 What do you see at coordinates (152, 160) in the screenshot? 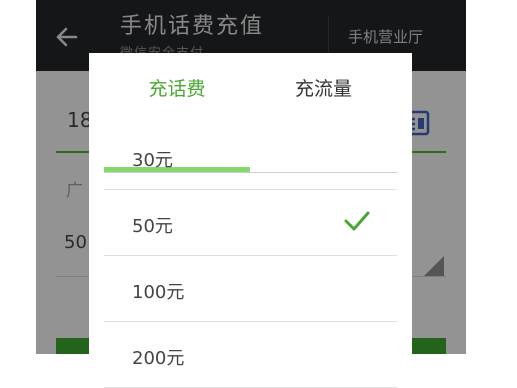
I see `option-label: 30元` at bounding box center [152, 160].